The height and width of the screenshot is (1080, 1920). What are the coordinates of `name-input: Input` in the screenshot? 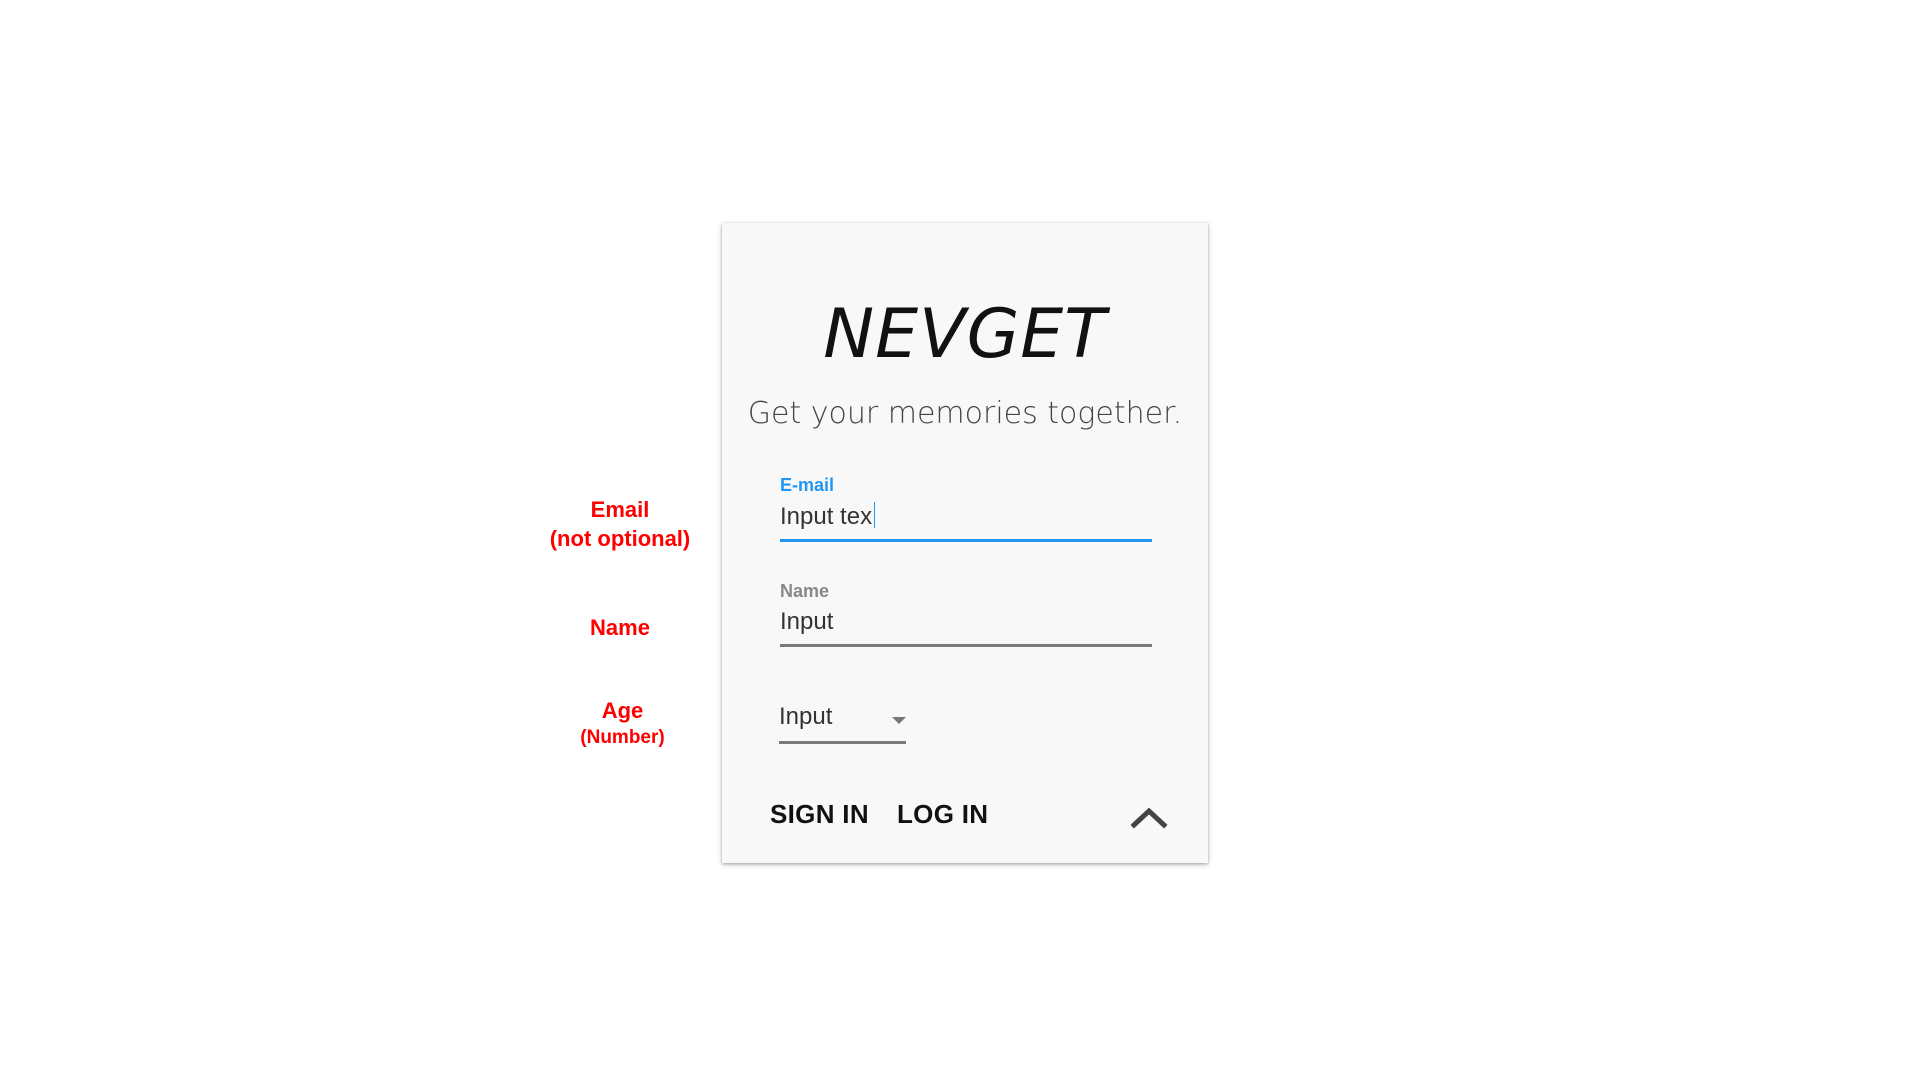 It's located at (966, 626).